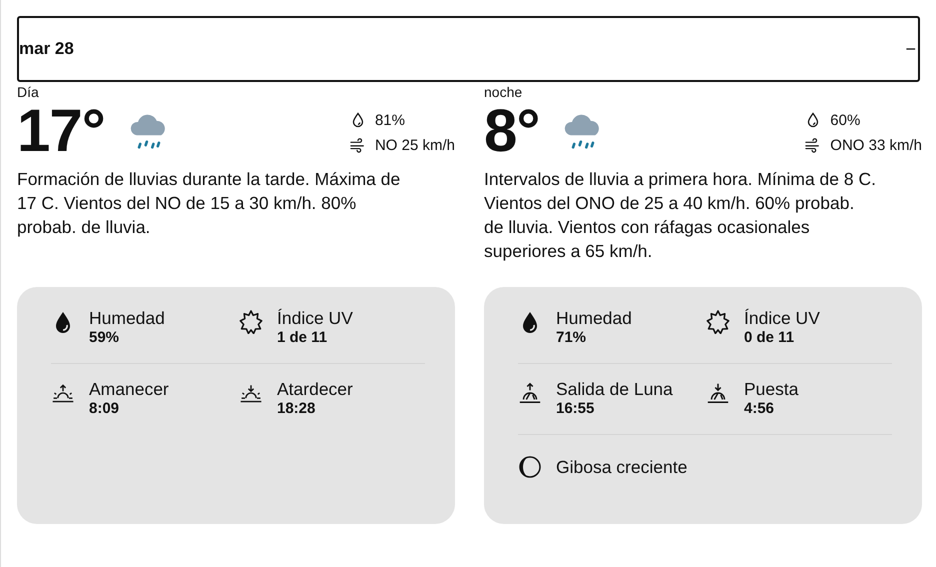  I want to click on precipitation-value: 60%, so click(845, 120).